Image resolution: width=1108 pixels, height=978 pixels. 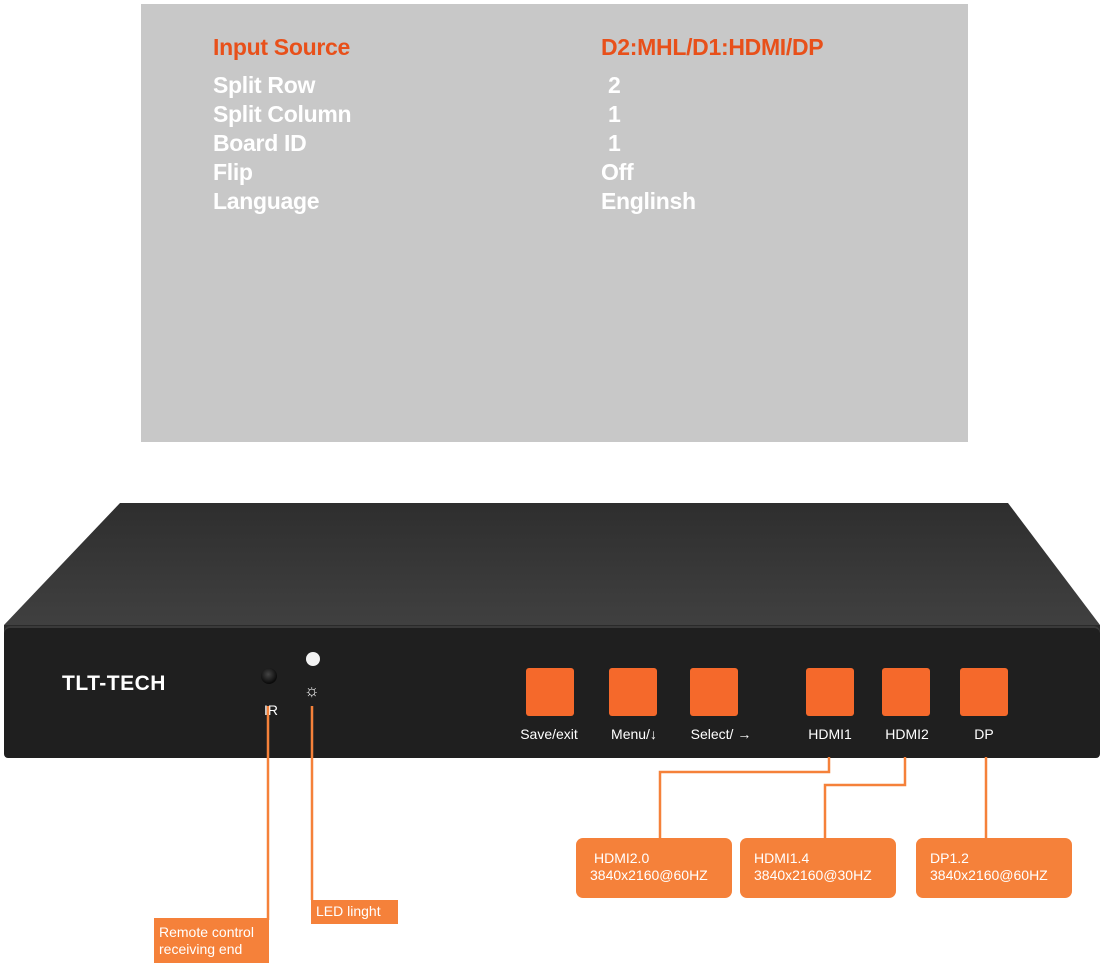 I want to click on select-right-button, so click(x=714, y=692).